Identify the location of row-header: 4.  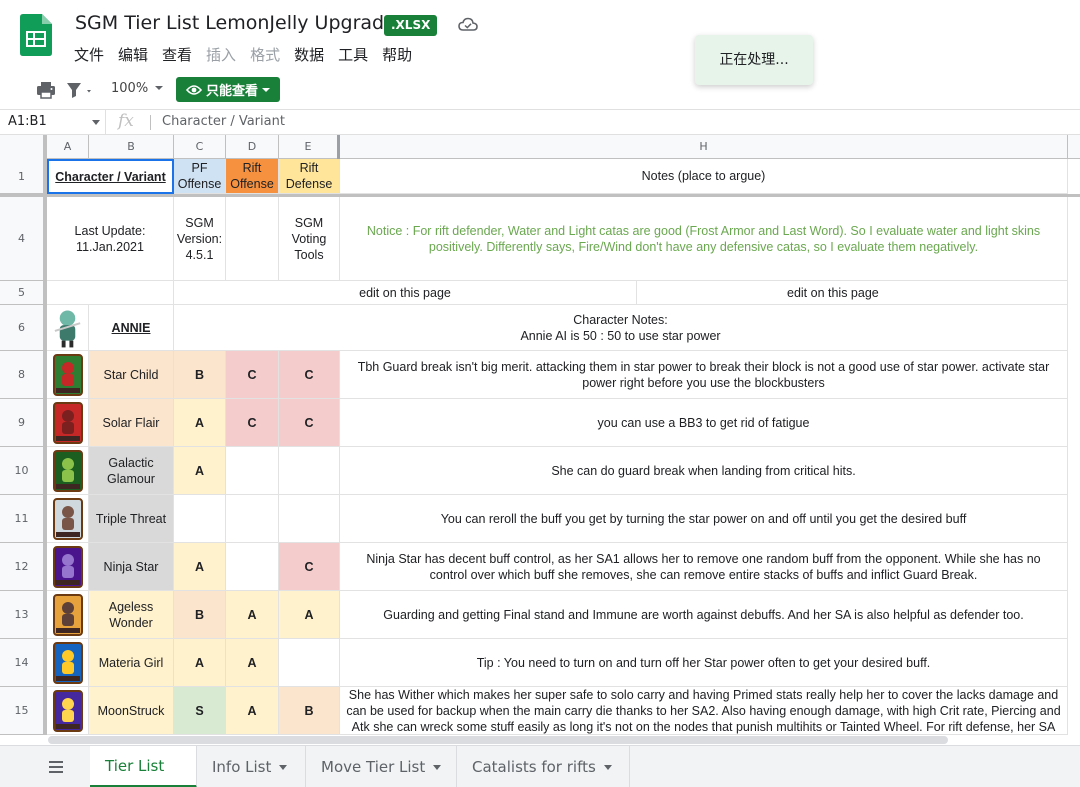
(23, 239).